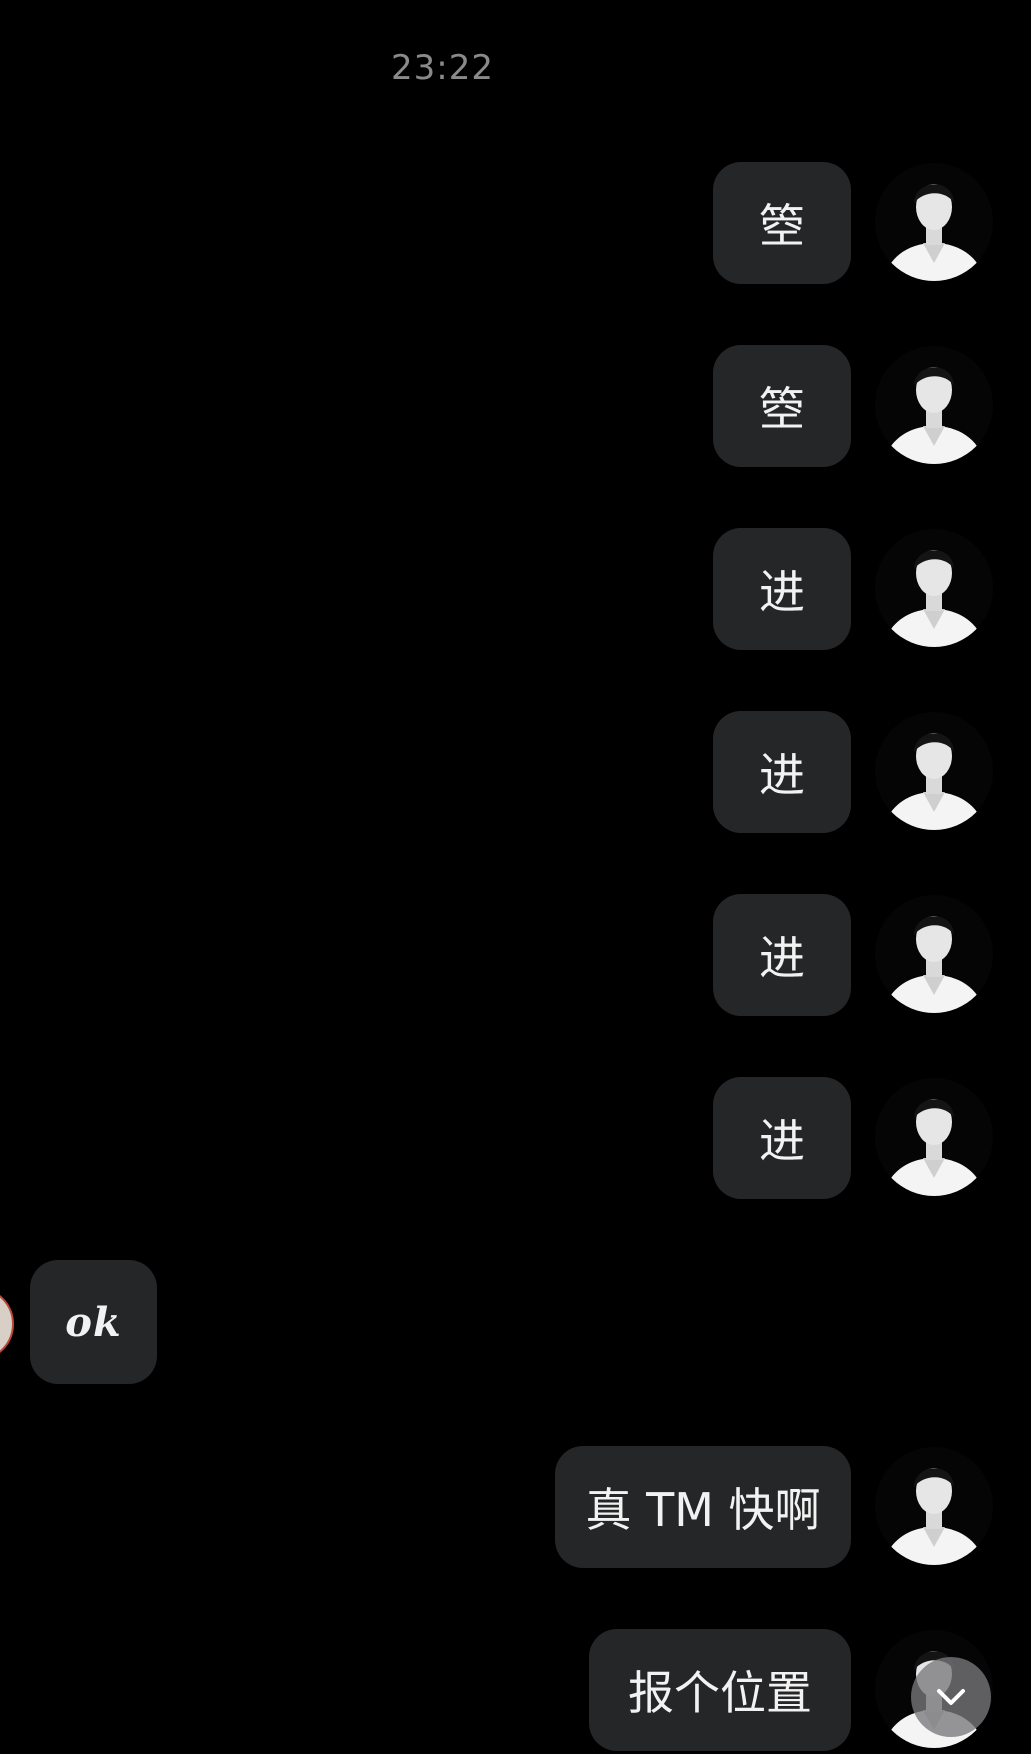 The image size is (1031, 1754). I want to click on message-bubble-other: ok, so click(93, 1322).